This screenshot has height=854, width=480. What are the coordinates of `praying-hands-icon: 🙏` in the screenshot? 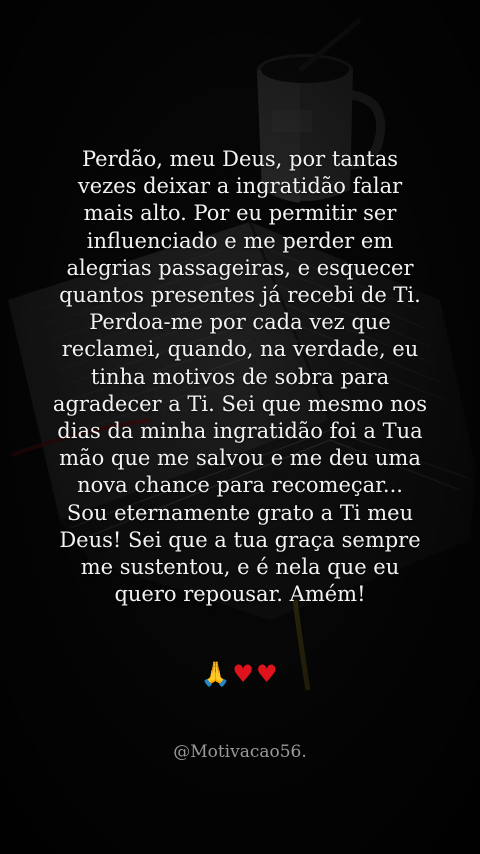 It's located at (216, 674).